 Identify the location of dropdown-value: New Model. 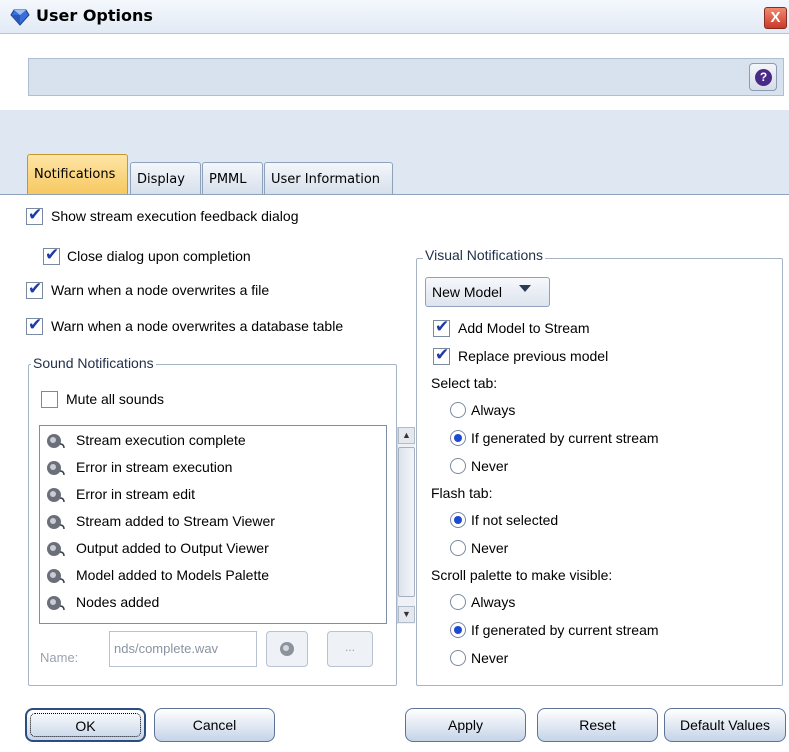
(467, 292).